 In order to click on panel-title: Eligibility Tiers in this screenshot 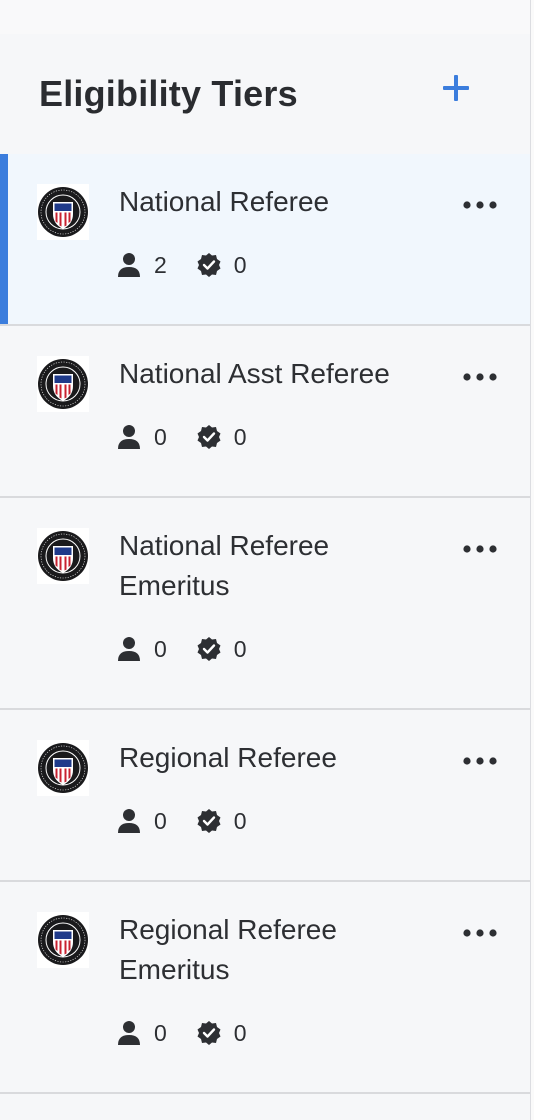, I will do `click(168, 93)`.